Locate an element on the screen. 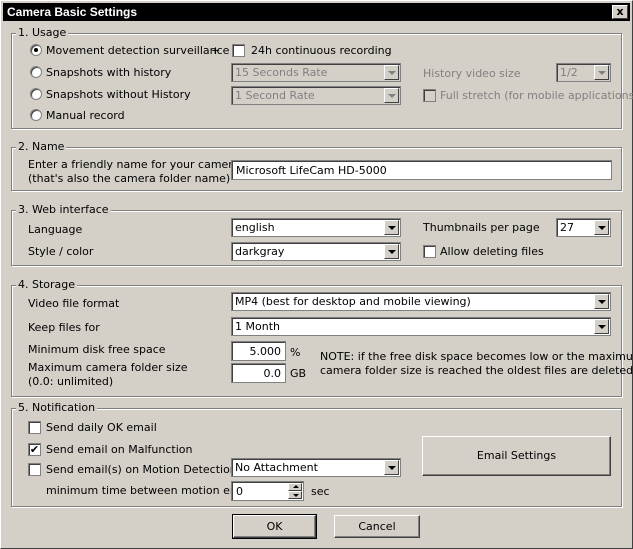  notification-legend: 5. Notification is located at coordinates (57, 407).